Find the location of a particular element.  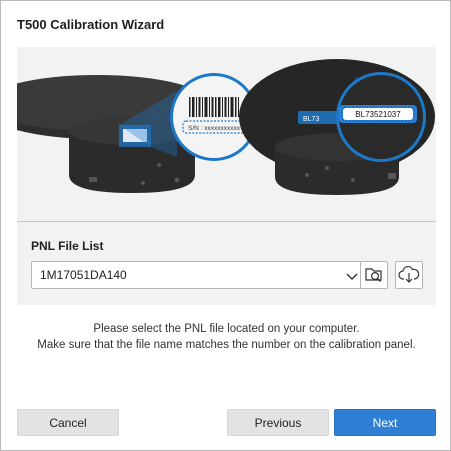

window-title: T500 Calibration Wizard is located at coordinates (91, 24).